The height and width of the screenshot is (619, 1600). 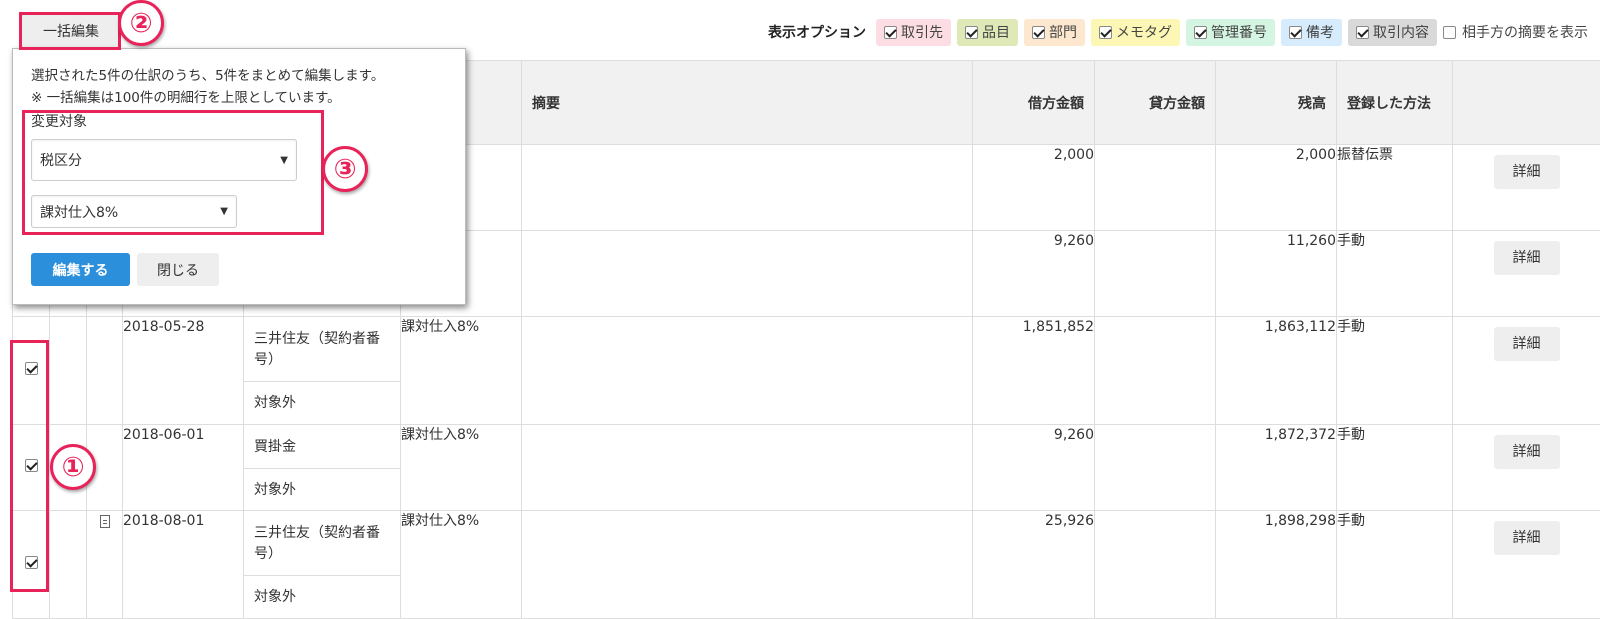 I want to click on popup-message: 選択された5件の仕訳のうち、5件をまとめて編集します。, so click(x=207, y=76).